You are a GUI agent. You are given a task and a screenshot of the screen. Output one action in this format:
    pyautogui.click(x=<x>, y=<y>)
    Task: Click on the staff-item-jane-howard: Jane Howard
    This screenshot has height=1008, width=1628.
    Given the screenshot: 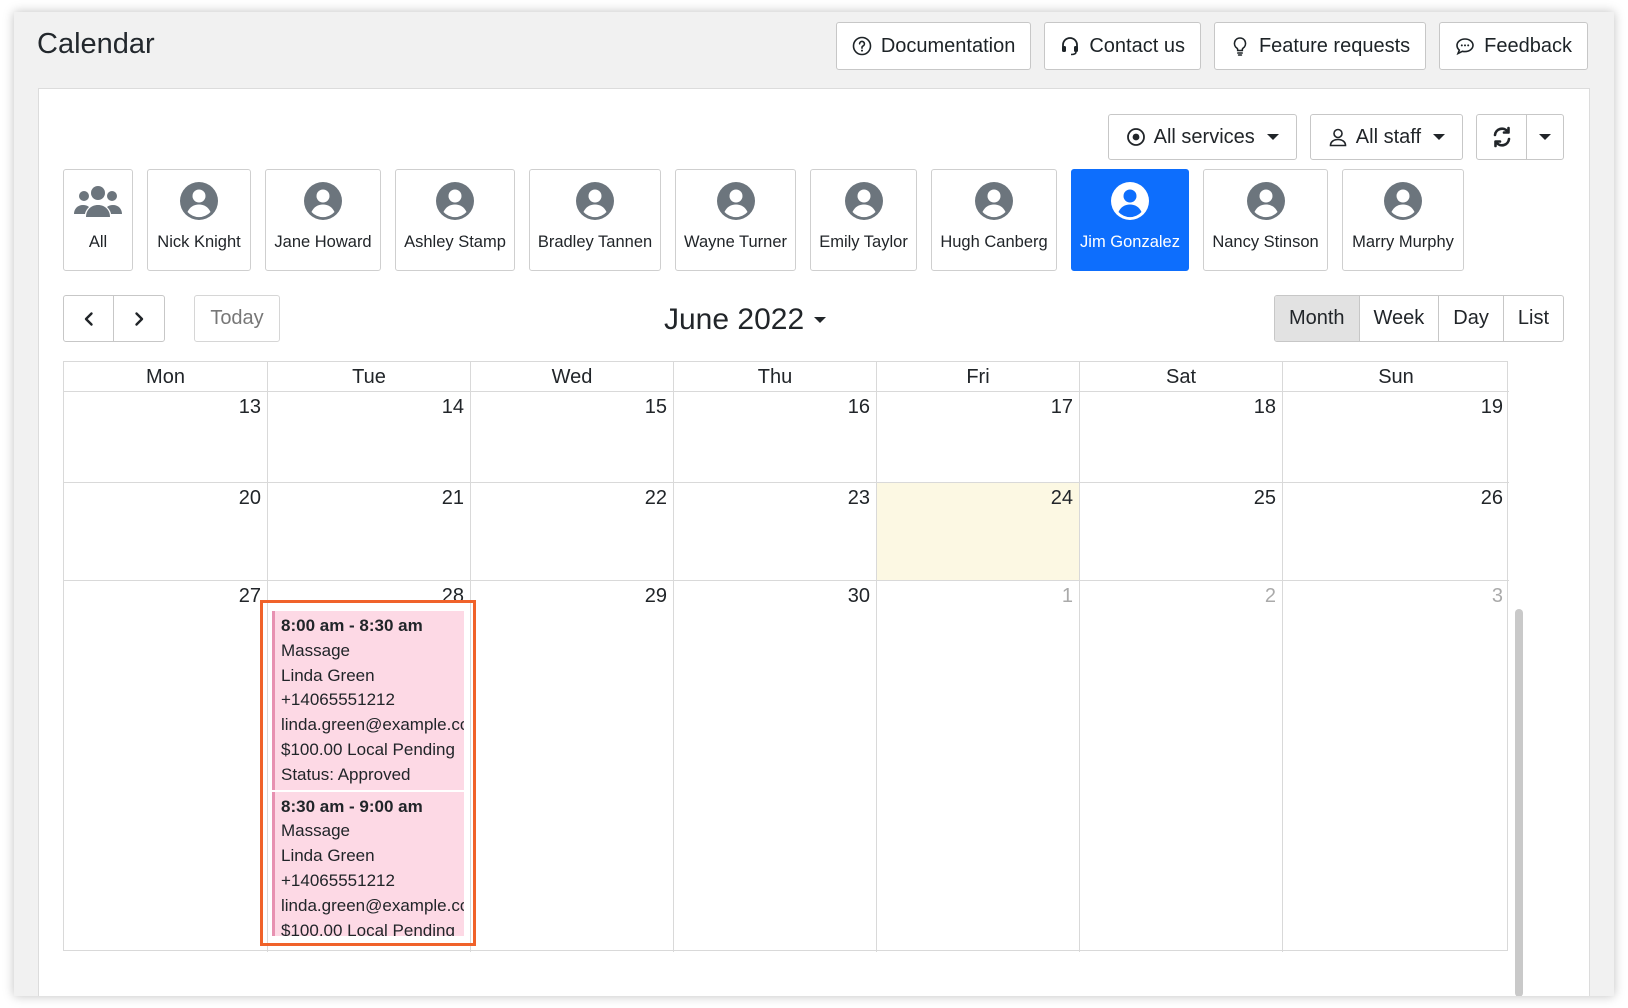 What is the action you would take?
    pyautogui.click(x=323, y=220)
    